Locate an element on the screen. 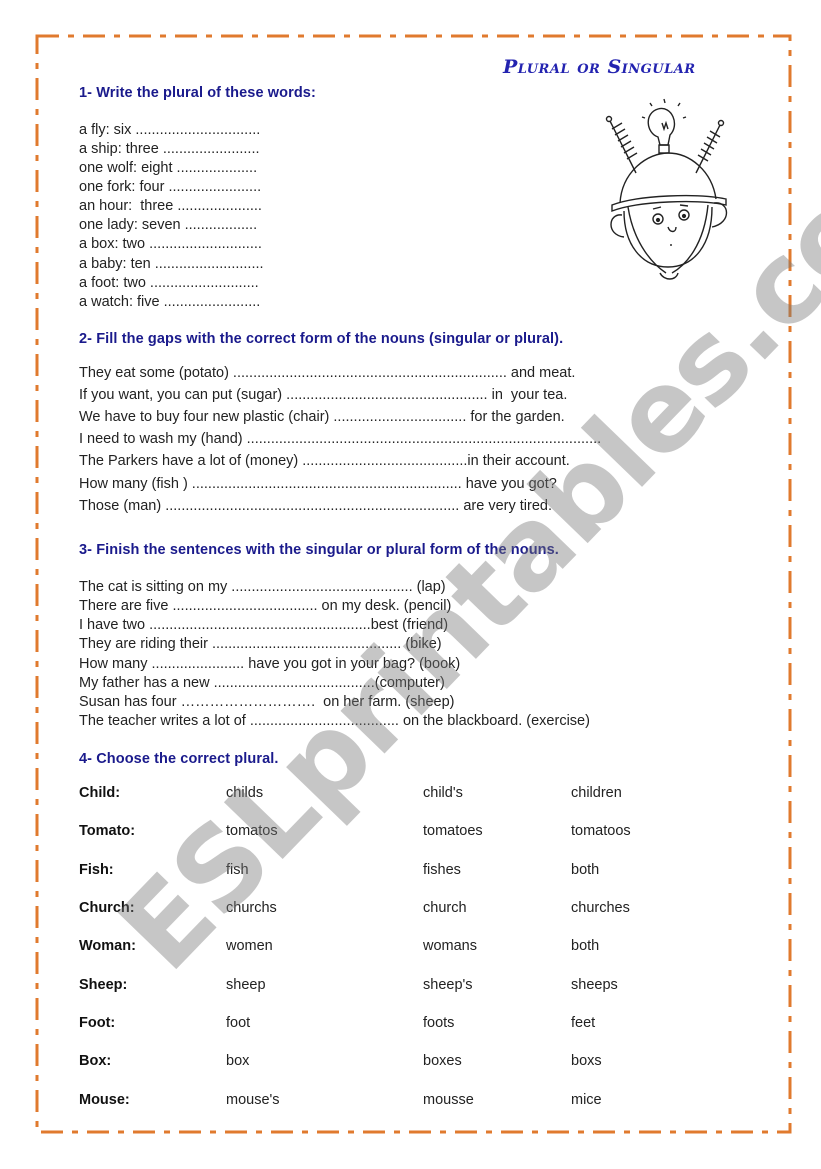  option-2: church is located at coordinates (445, 908).